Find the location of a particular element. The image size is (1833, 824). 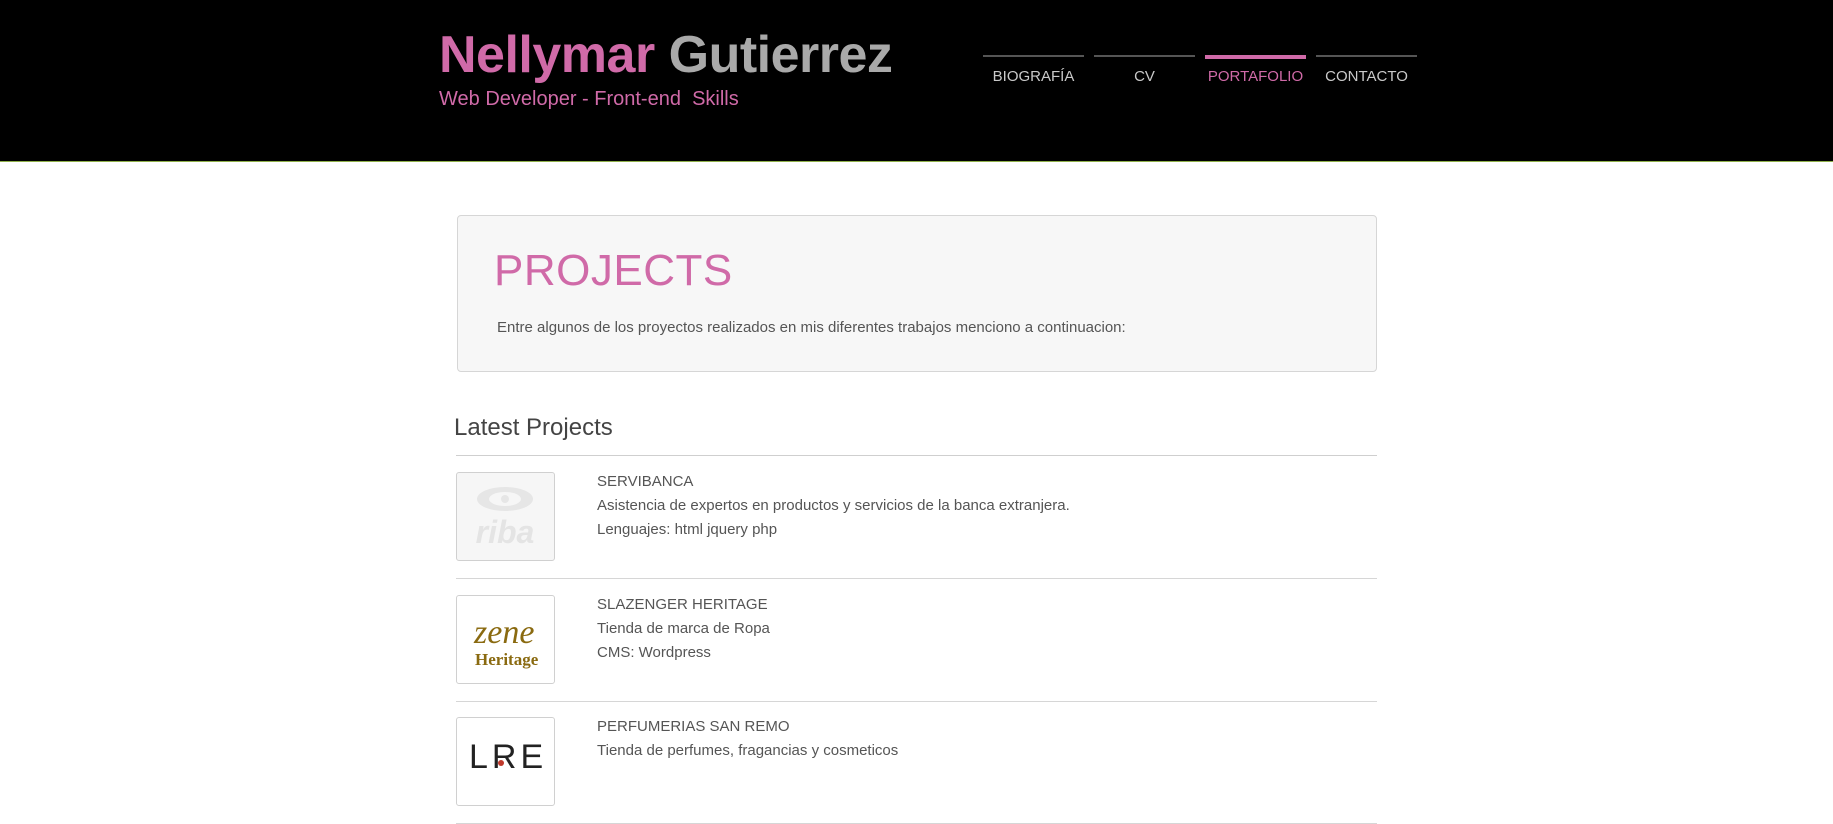

project-name: SLAZENGER HERITAGE is located at coordinates (683, 605).